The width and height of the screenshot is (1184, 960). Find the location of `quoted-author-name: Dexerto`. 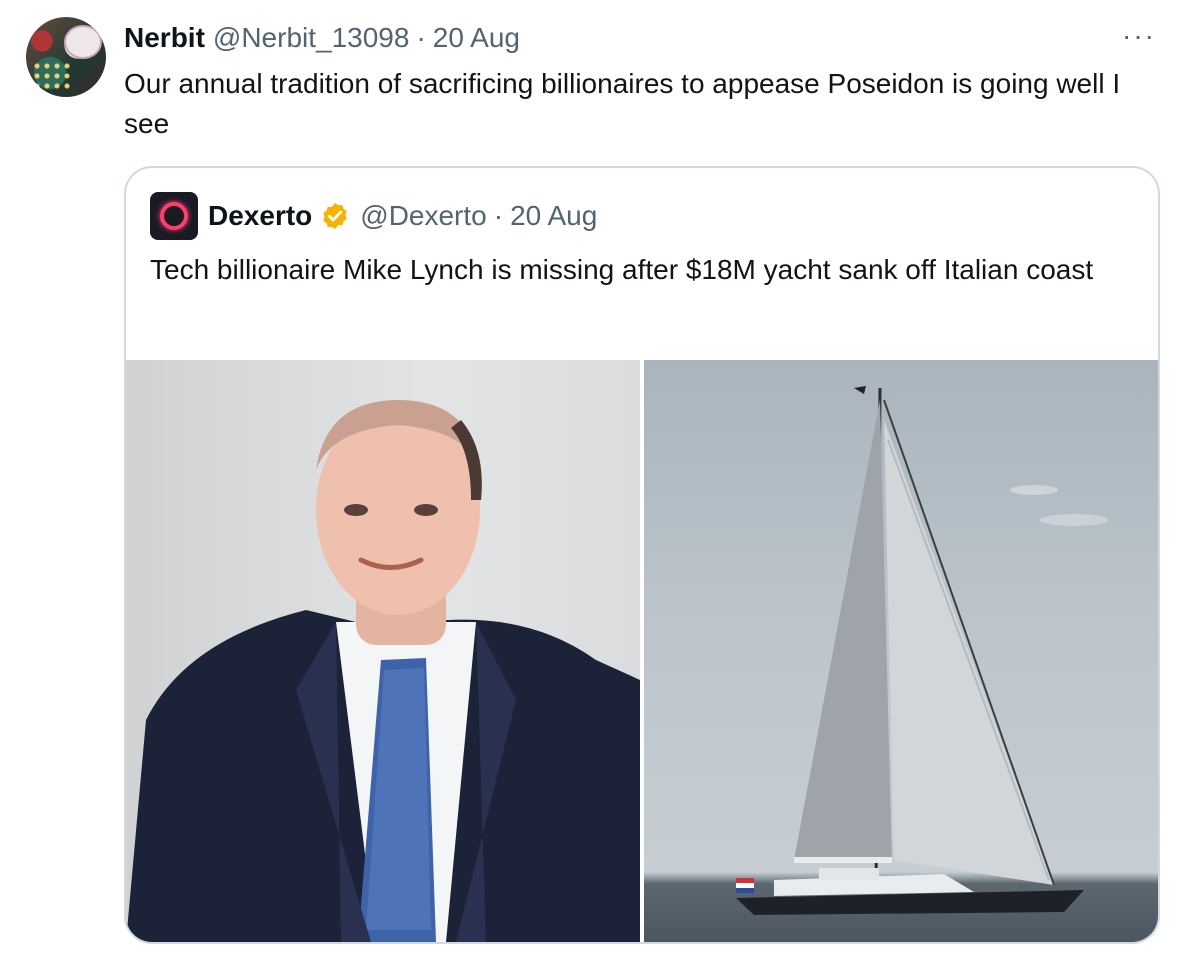

quoted-author-name: Dexerto is located at coordinates (260, 215).